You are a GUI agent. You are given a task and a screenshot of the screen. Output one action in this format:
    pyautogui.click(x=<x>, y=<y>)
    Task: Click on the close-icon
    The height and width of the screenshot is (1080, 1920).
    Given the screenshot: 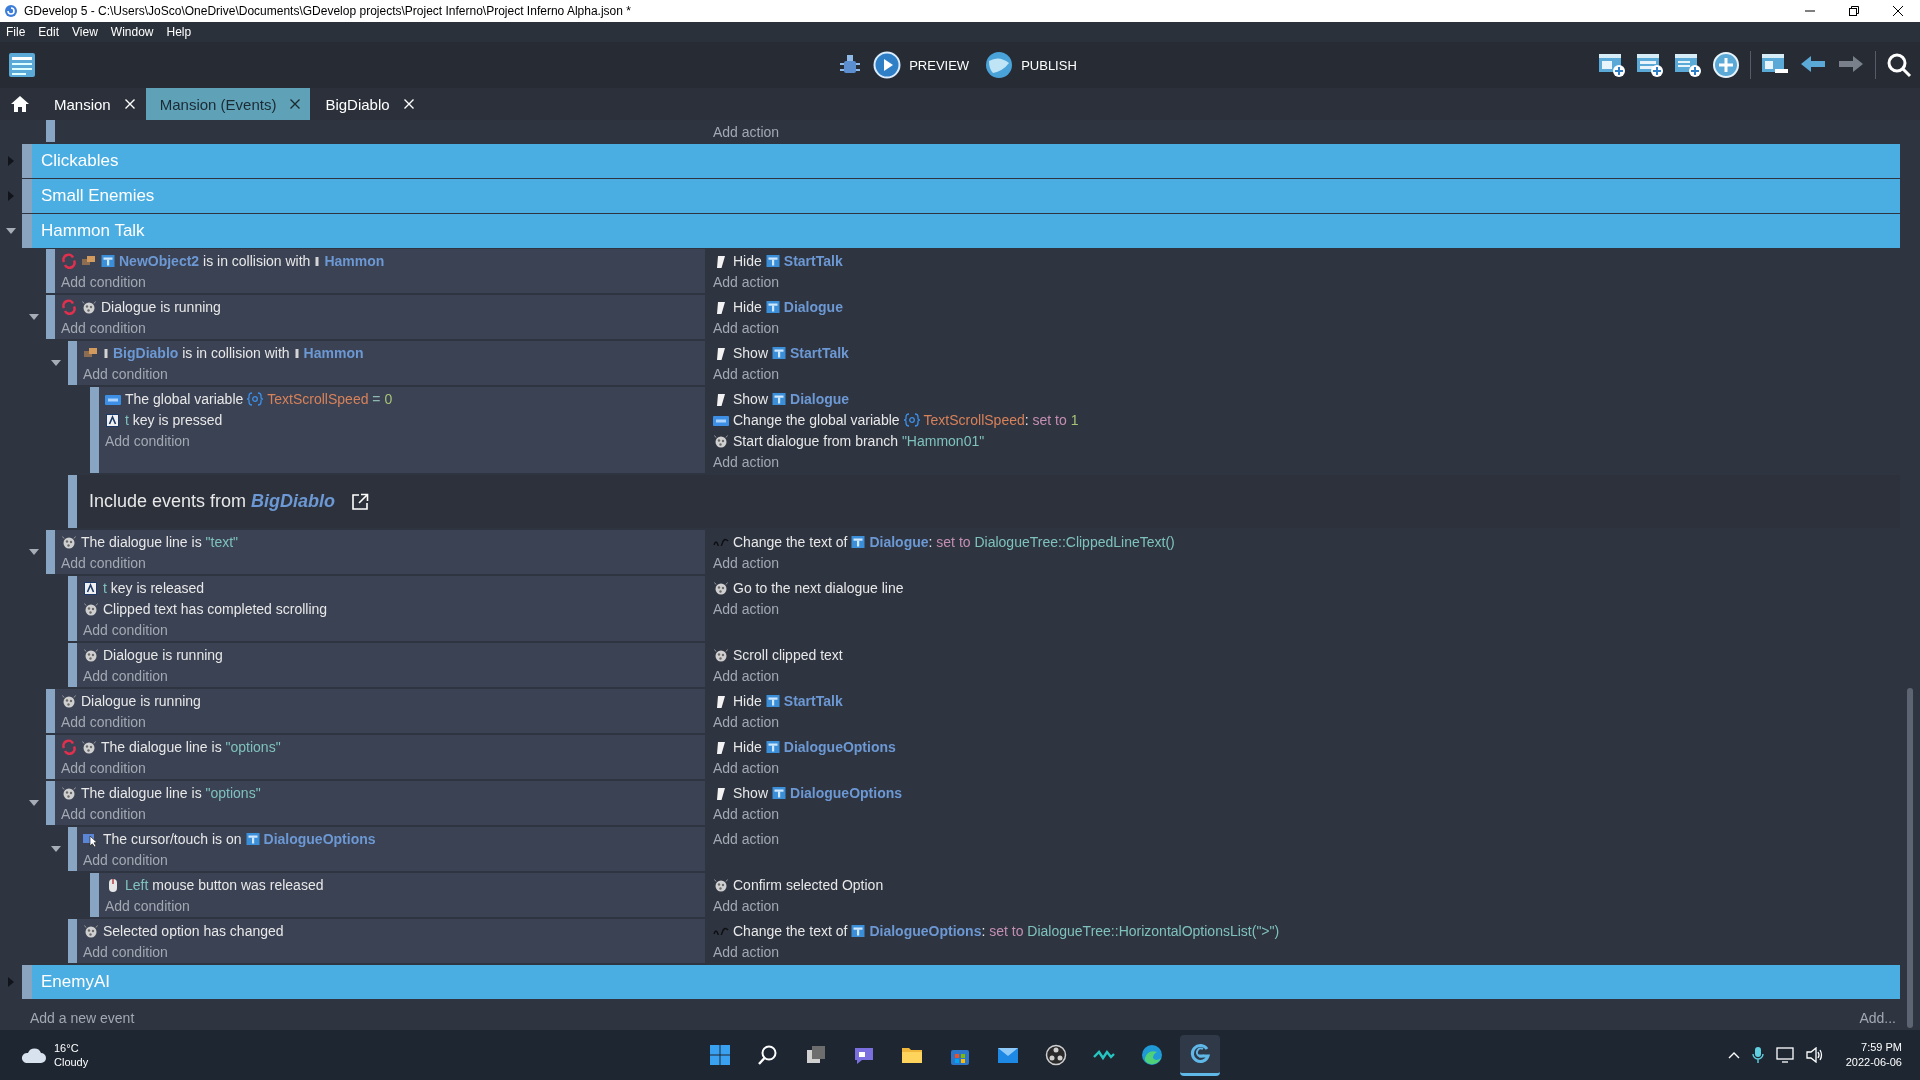 What is the action you would take?
    pyautogui.click(x=1898, y=11)
    